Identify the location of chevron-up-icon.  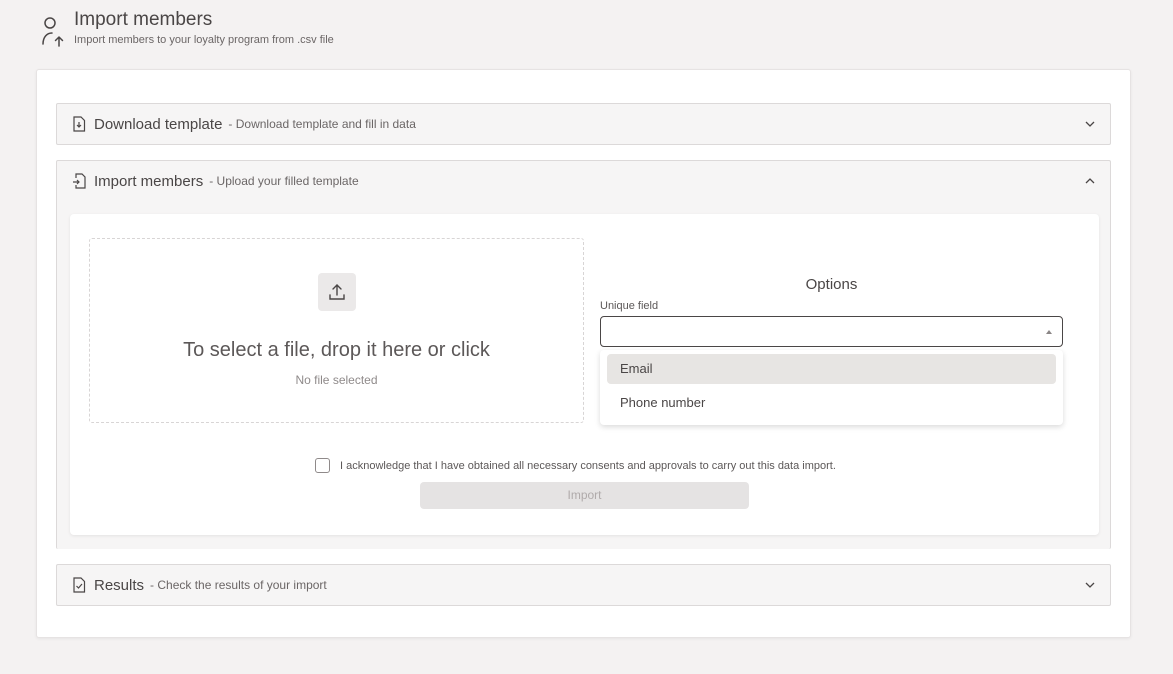
(1090, 181).